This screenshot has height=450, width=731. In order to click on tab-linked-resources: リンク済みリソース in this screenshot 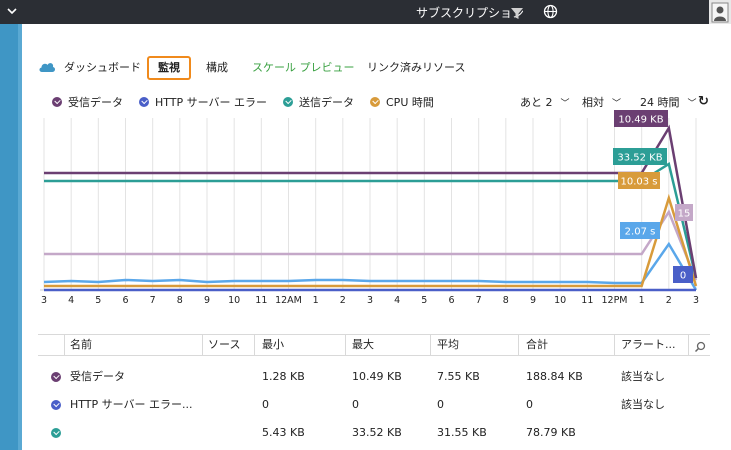, I will do `click(416, 68)`.